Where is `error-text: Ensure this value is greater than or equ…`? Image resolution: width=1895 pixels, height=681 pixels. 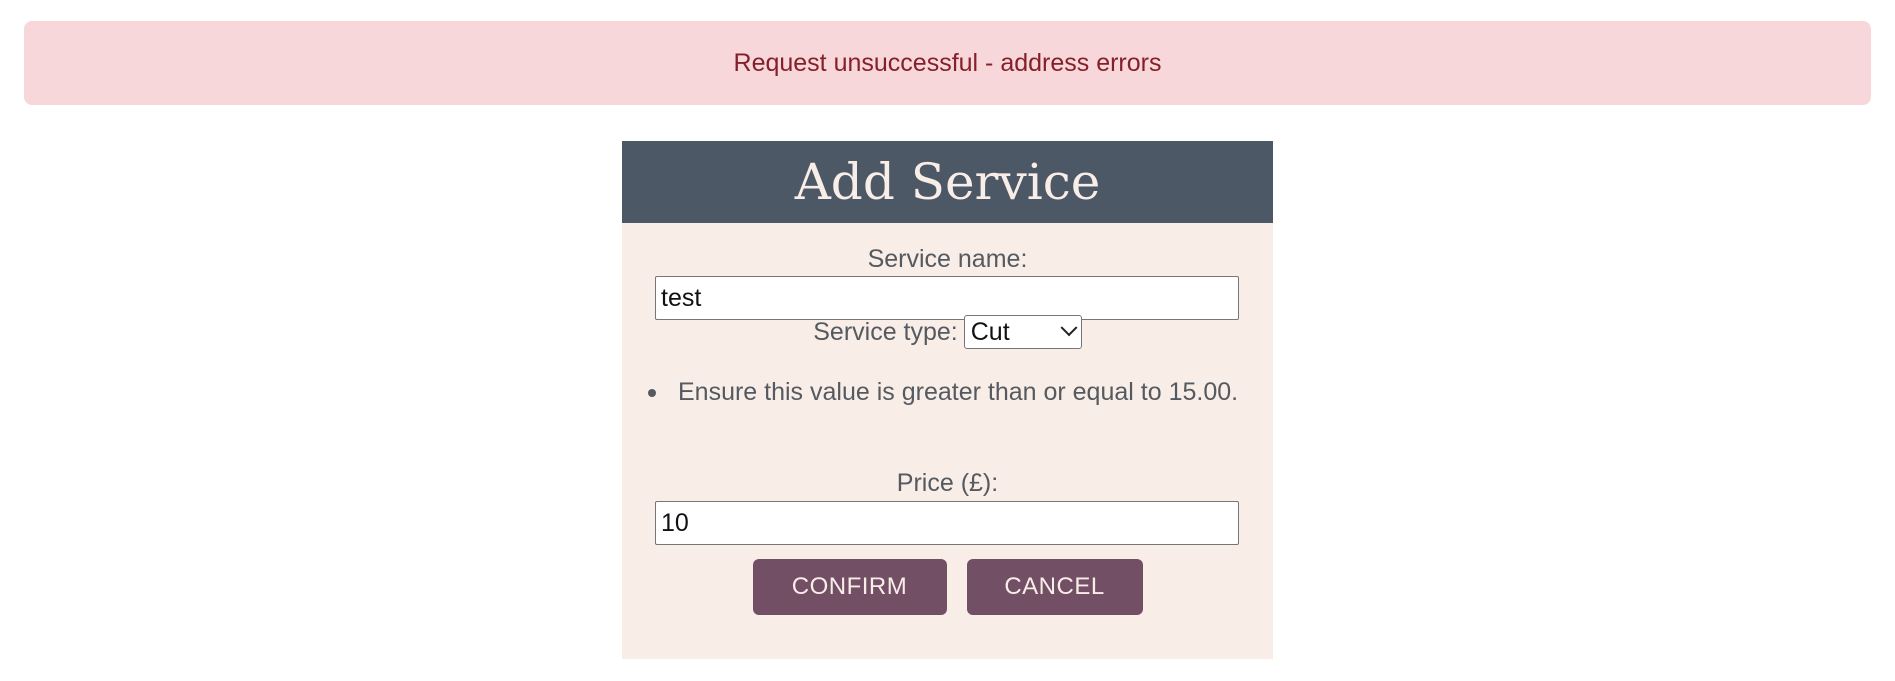 error-text: Ensure this value is greater than or equ… is located at coordinates (958, 392).